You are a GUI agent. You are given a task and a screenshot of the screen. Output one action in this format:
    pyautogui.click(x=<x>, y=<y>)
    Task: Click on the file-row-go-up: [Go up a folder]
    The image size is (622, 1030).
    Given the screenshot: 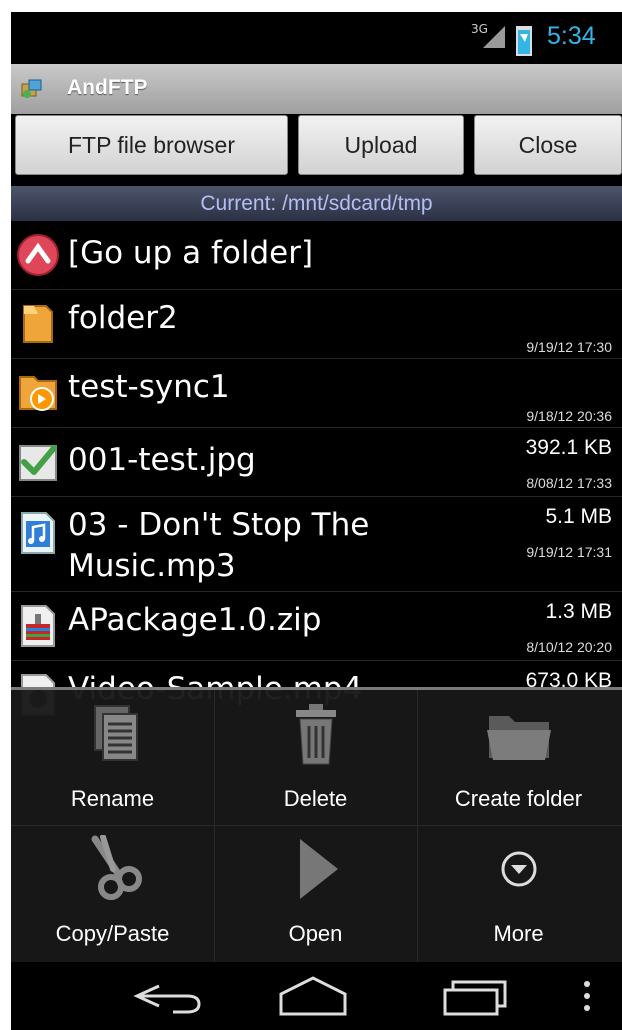 What is the action you would take?
    pyautogui.click(x=316, y=255)
    